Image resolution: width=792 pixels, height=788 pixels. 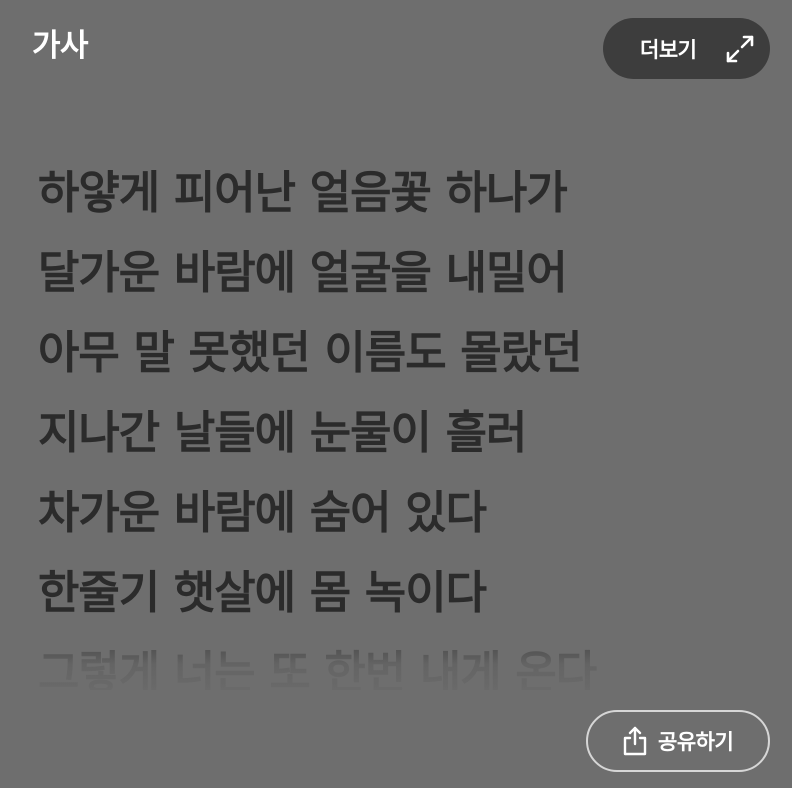 What do you see at coordinates (282, 432) in the screenshot?
I see `lyric-line: 지나간 날들에 눈물이 흘러` at bounding box center [282, 432].